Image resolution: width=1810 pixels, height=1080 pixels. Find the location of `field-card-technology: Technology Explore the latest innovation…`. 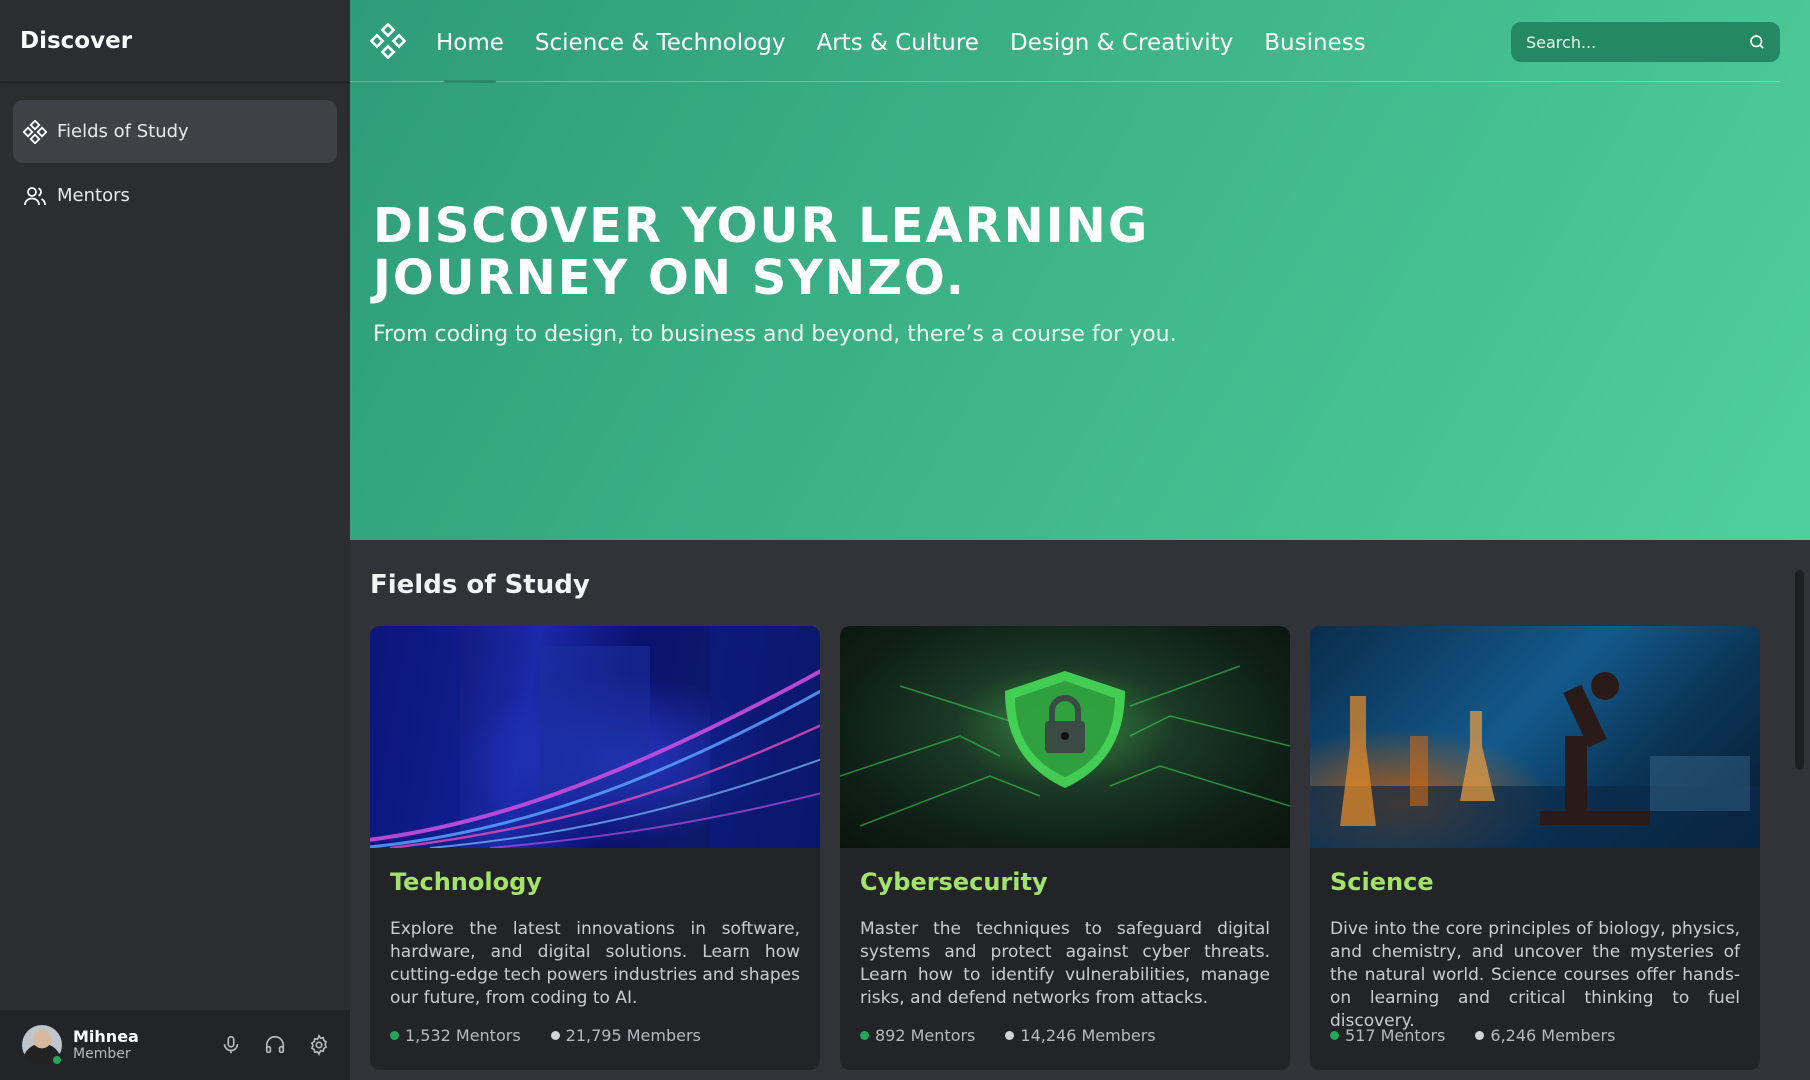

field-card-technology: Technology Explore the latest innovation… is located at coordinates (595, 848).